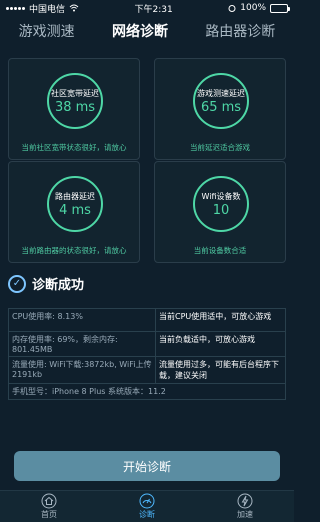 The image size is (320, 522). Describe the element at coordinates (140, 31) in the screenshot. I see `tab-network-diagnosis: 网络诊断` at that location.